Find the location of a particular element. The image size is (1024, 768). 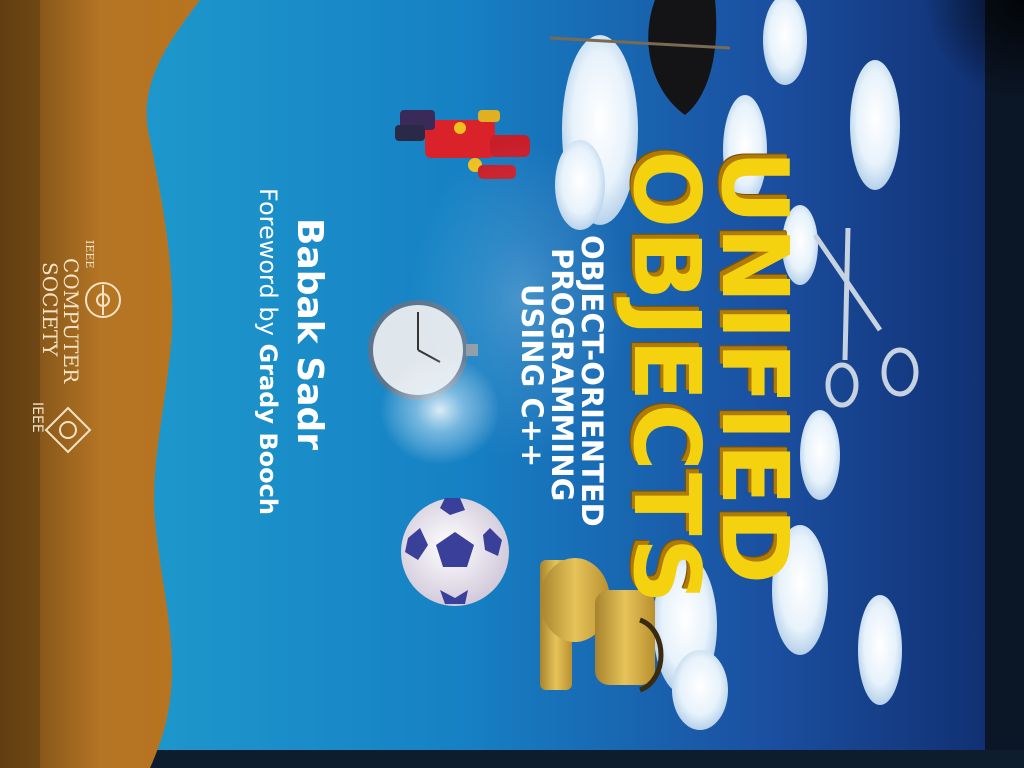

subtitle-line3: USING C++ is located at coordinates (532, 376).